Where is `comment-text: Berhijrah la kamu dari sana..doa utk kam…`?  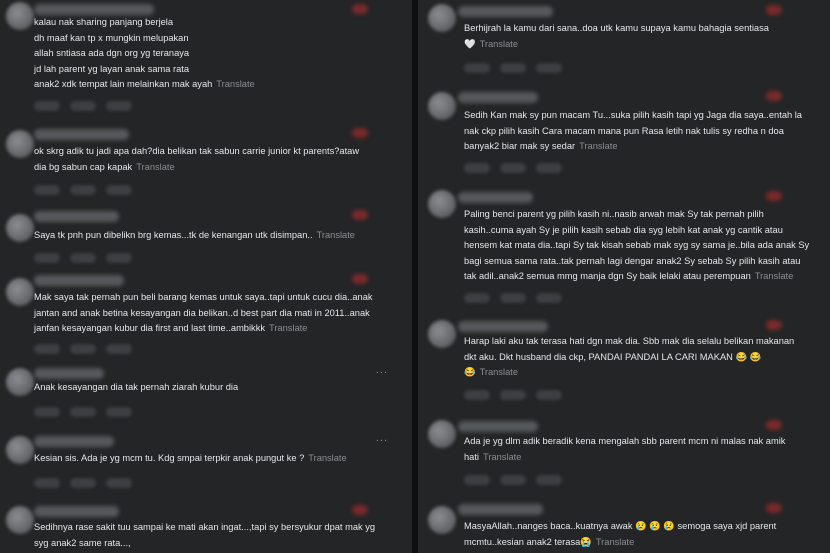 comment-text: Berhijrah la kamu dari sana..doa utk kam… is located at coordinates (616, 36).